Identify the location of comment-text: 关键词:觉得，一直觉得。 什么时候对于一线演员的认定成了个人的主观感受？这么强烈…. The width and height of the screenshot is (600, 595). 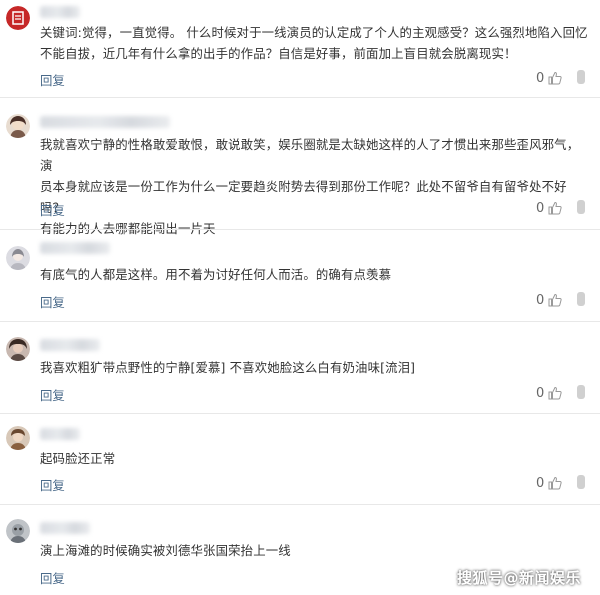
(314, 43).